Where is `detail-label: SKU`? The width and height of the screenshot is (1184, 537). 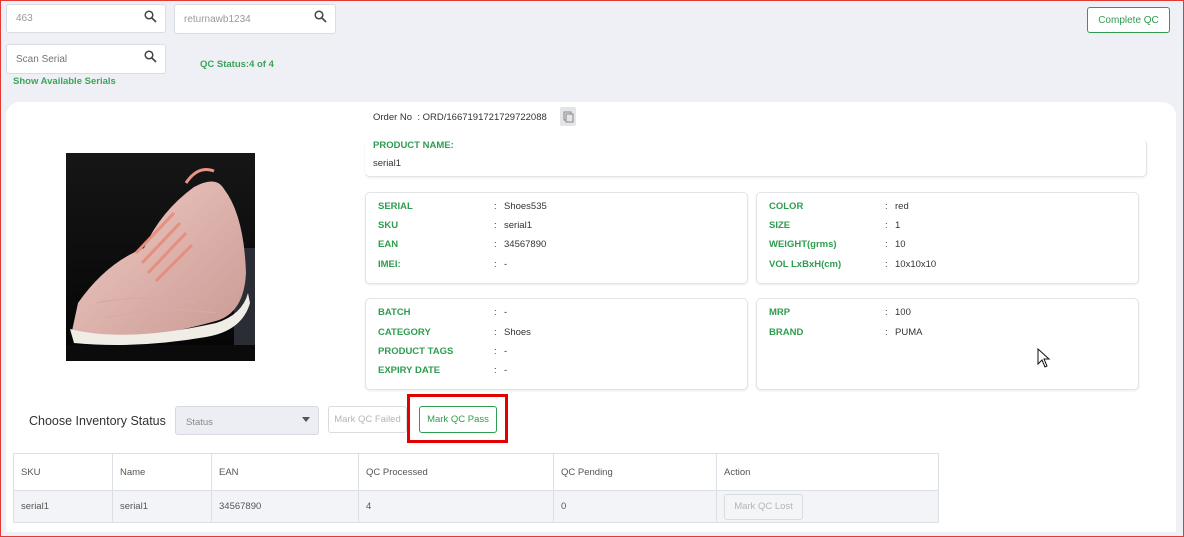
detail-label: SKU is located at coordinates (388, 225).